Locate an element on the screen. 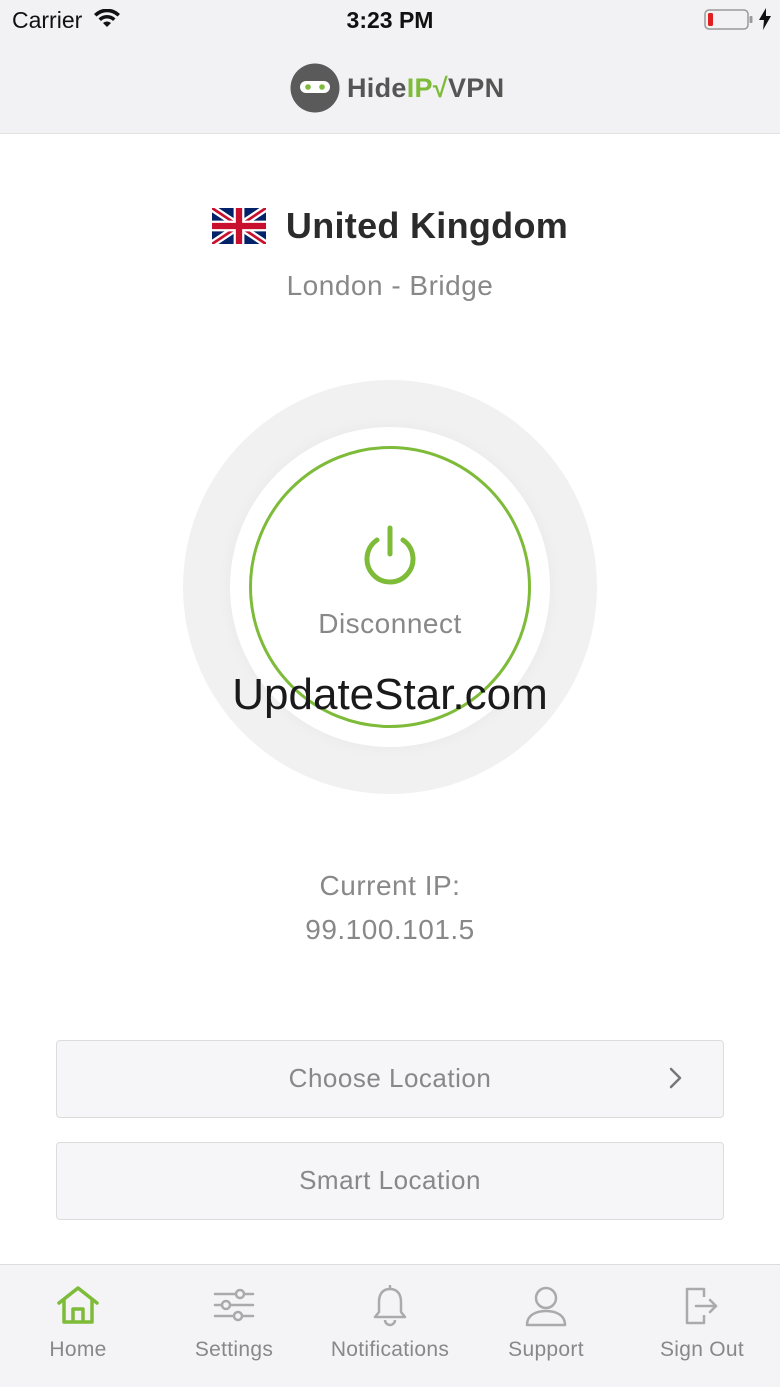  clock: 3:23 PM is located at coordinates (390, 20).